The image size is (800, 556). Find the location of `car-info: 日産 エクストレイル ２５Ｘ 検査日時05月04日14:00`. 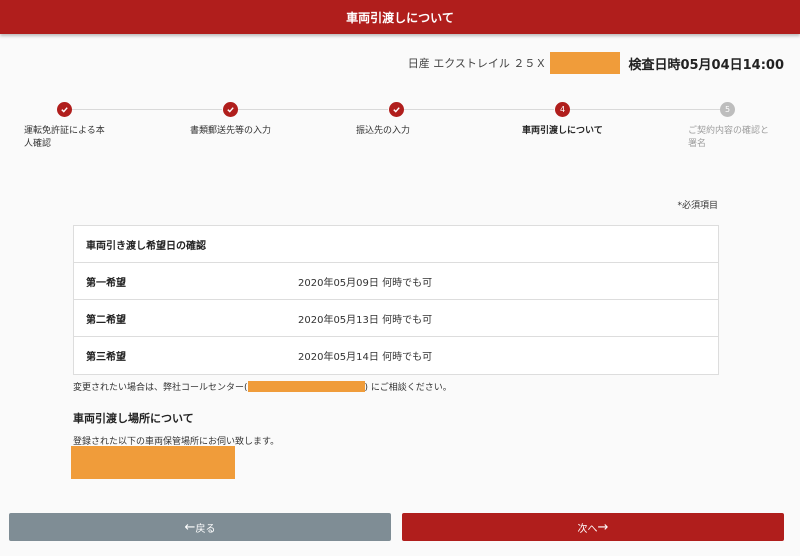

car-info: 日産 エクストレイル ２５Ｘ 検査日時05月04日14:00 is located at coordinates (596, 63).